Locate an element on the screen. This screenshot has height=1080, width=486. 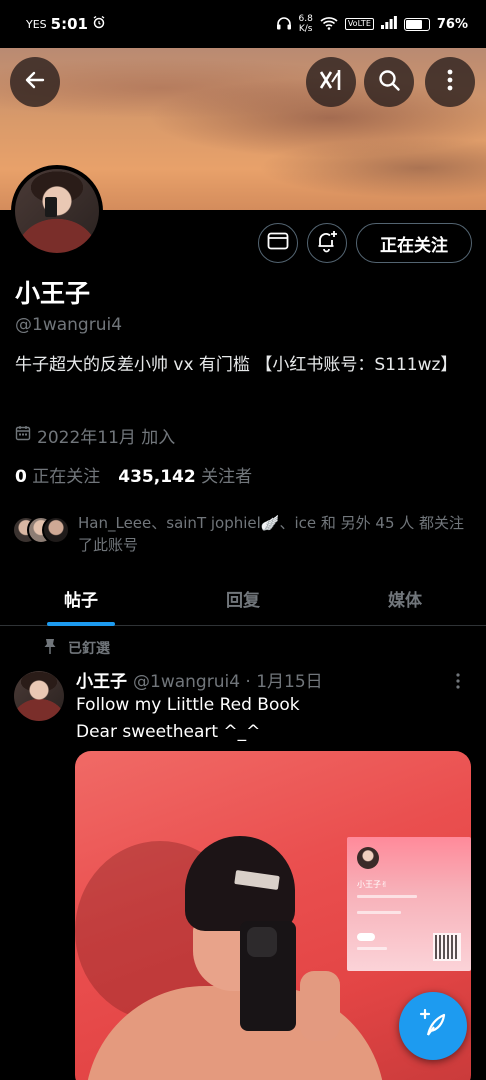
tab-media: 媒体 is located at coordinates (405, 598).